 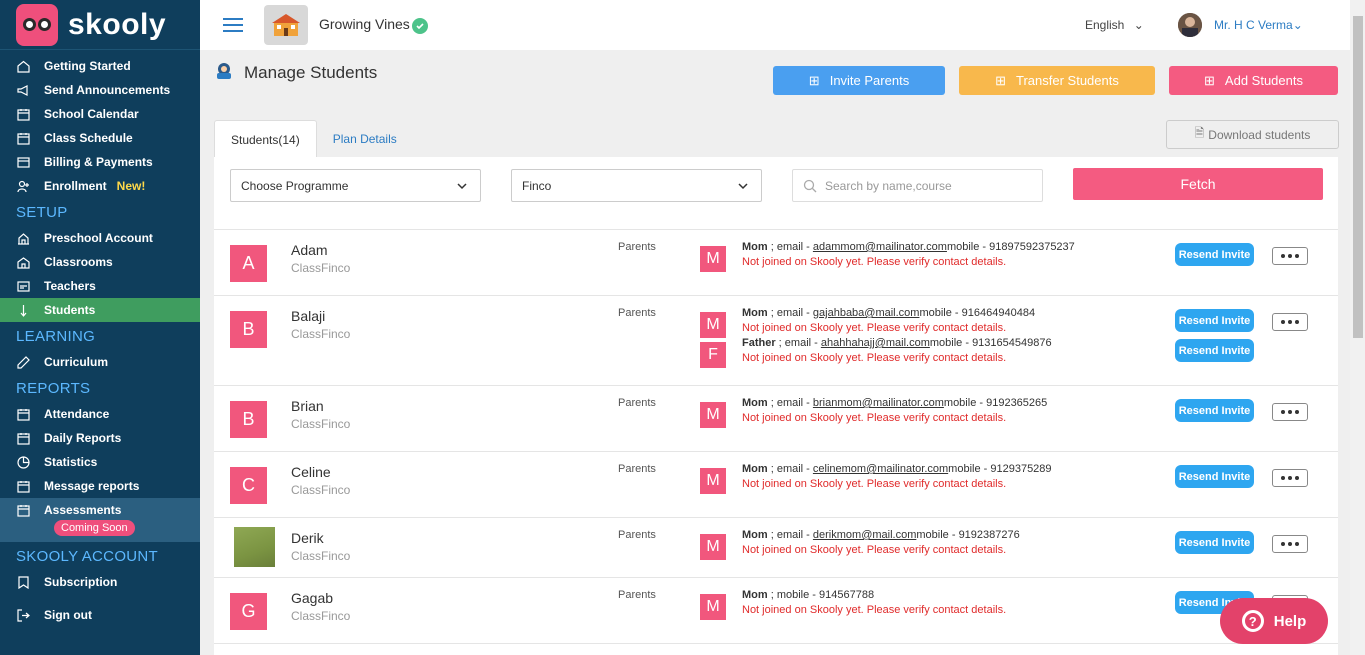 I want to click on brand-logo: skooly, so click(x=100, y=25).